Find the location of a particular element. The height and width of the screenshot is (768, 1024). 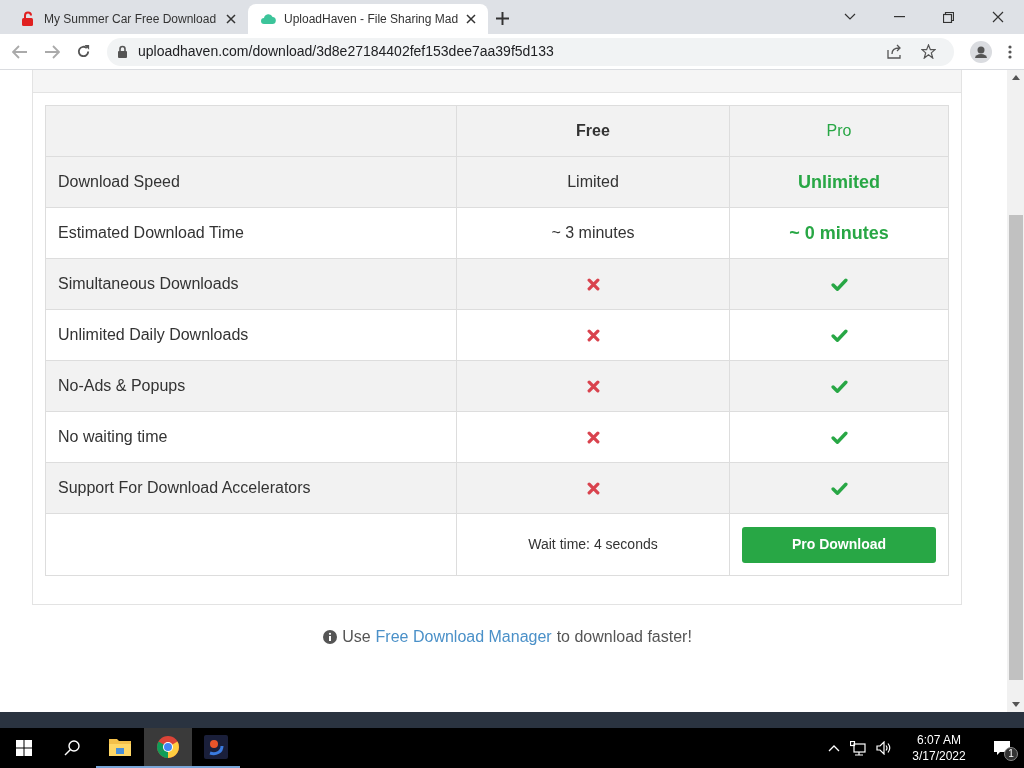

address-field: uploadhaven.com/download/3d8e27184402fef153dee7aa39f5d133 is located at coordinates (530, 51).